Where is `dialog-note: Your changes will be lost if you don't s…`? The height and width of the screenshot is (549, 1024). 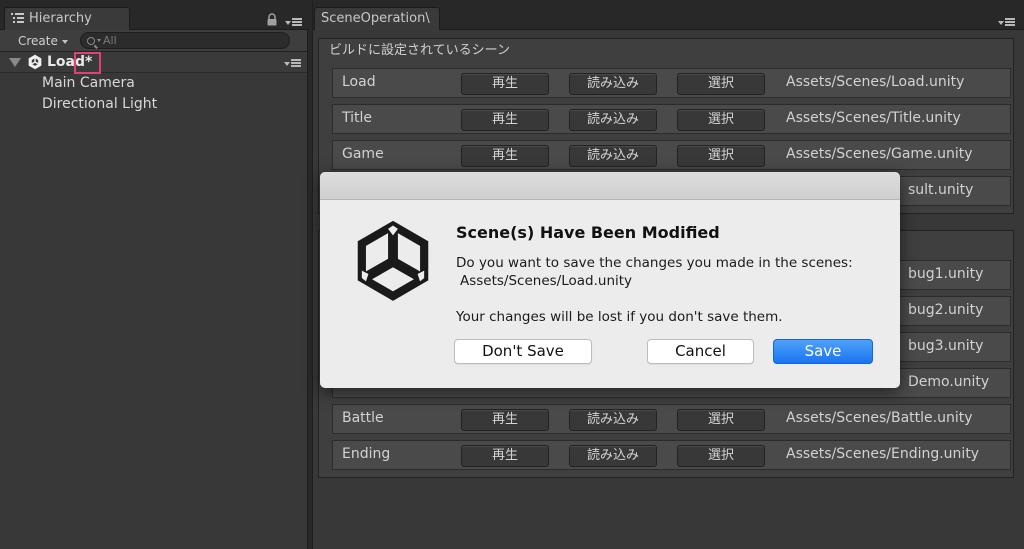 dialog-note: Your changes will be lost if you don't s… is located at coordinates (619, 317).